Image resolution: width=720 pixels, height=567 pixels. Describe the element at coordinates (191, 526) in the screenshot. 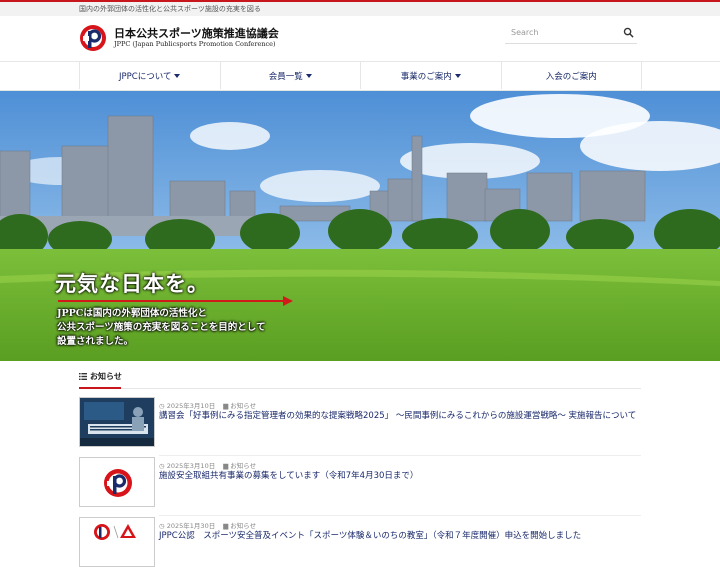

I see `news-date: 2025年1月30日` at that location.